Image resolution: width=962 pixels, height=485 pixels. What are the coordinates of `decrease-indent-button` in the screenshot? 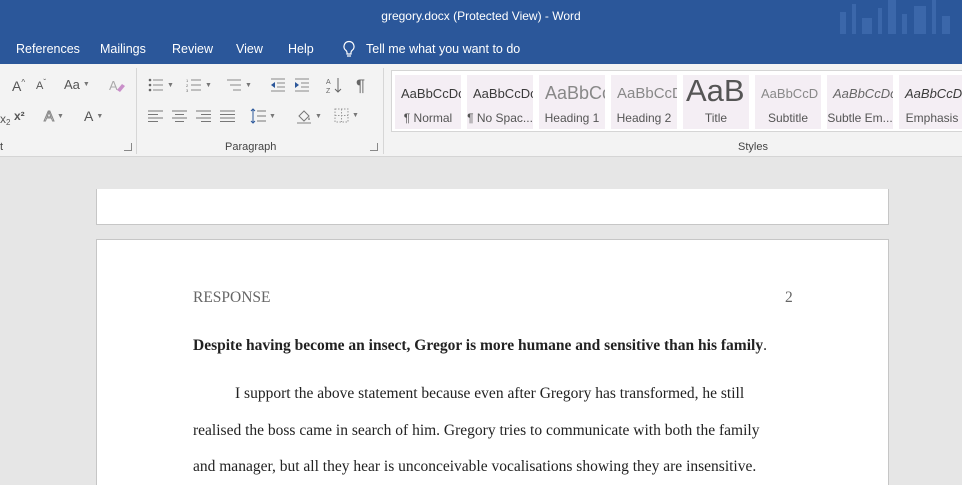 It's located at (278, 85).